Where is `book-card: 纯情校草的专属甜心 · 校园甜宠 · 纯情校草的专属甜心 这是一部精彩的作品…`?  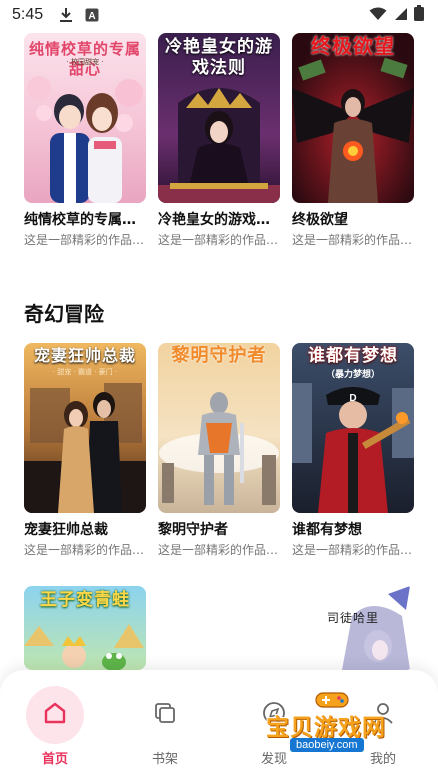
book-card: 纯情校草的专属甜心 · 校园甜宠 · 纯情校草的专属甜心 这是一部精彩的作品… is located at coordinates (85, 140).